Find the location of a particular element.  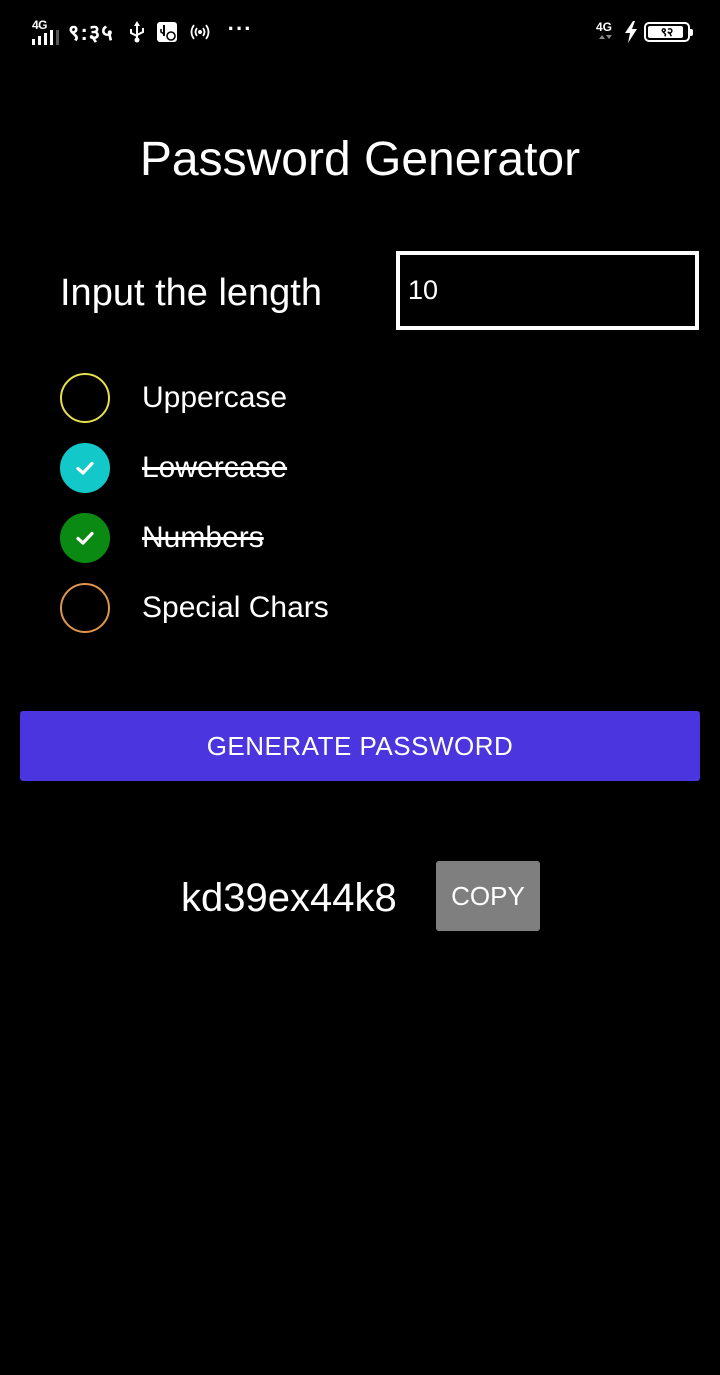

battery-tip is located at coordinates (691, 32).